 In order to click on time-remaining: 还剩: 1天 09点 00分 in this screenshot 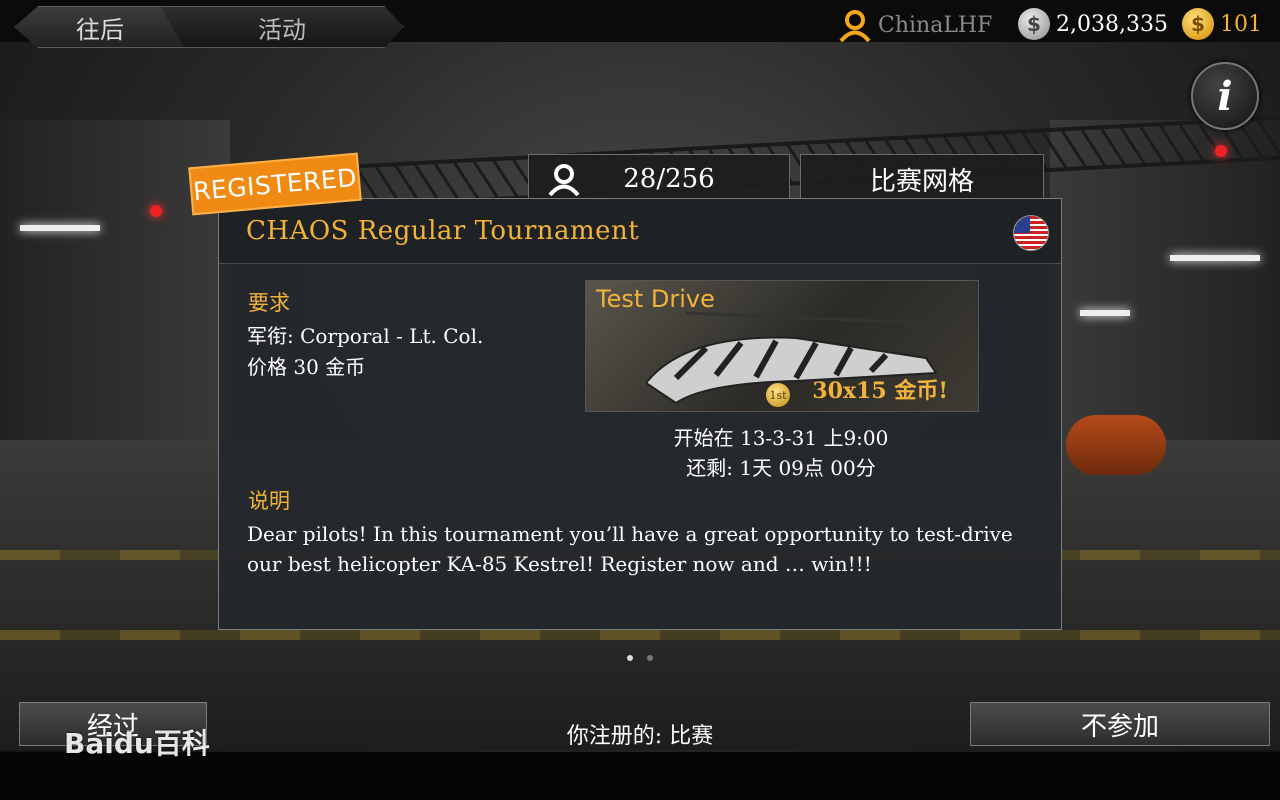, I will do `click(781, 468)`.